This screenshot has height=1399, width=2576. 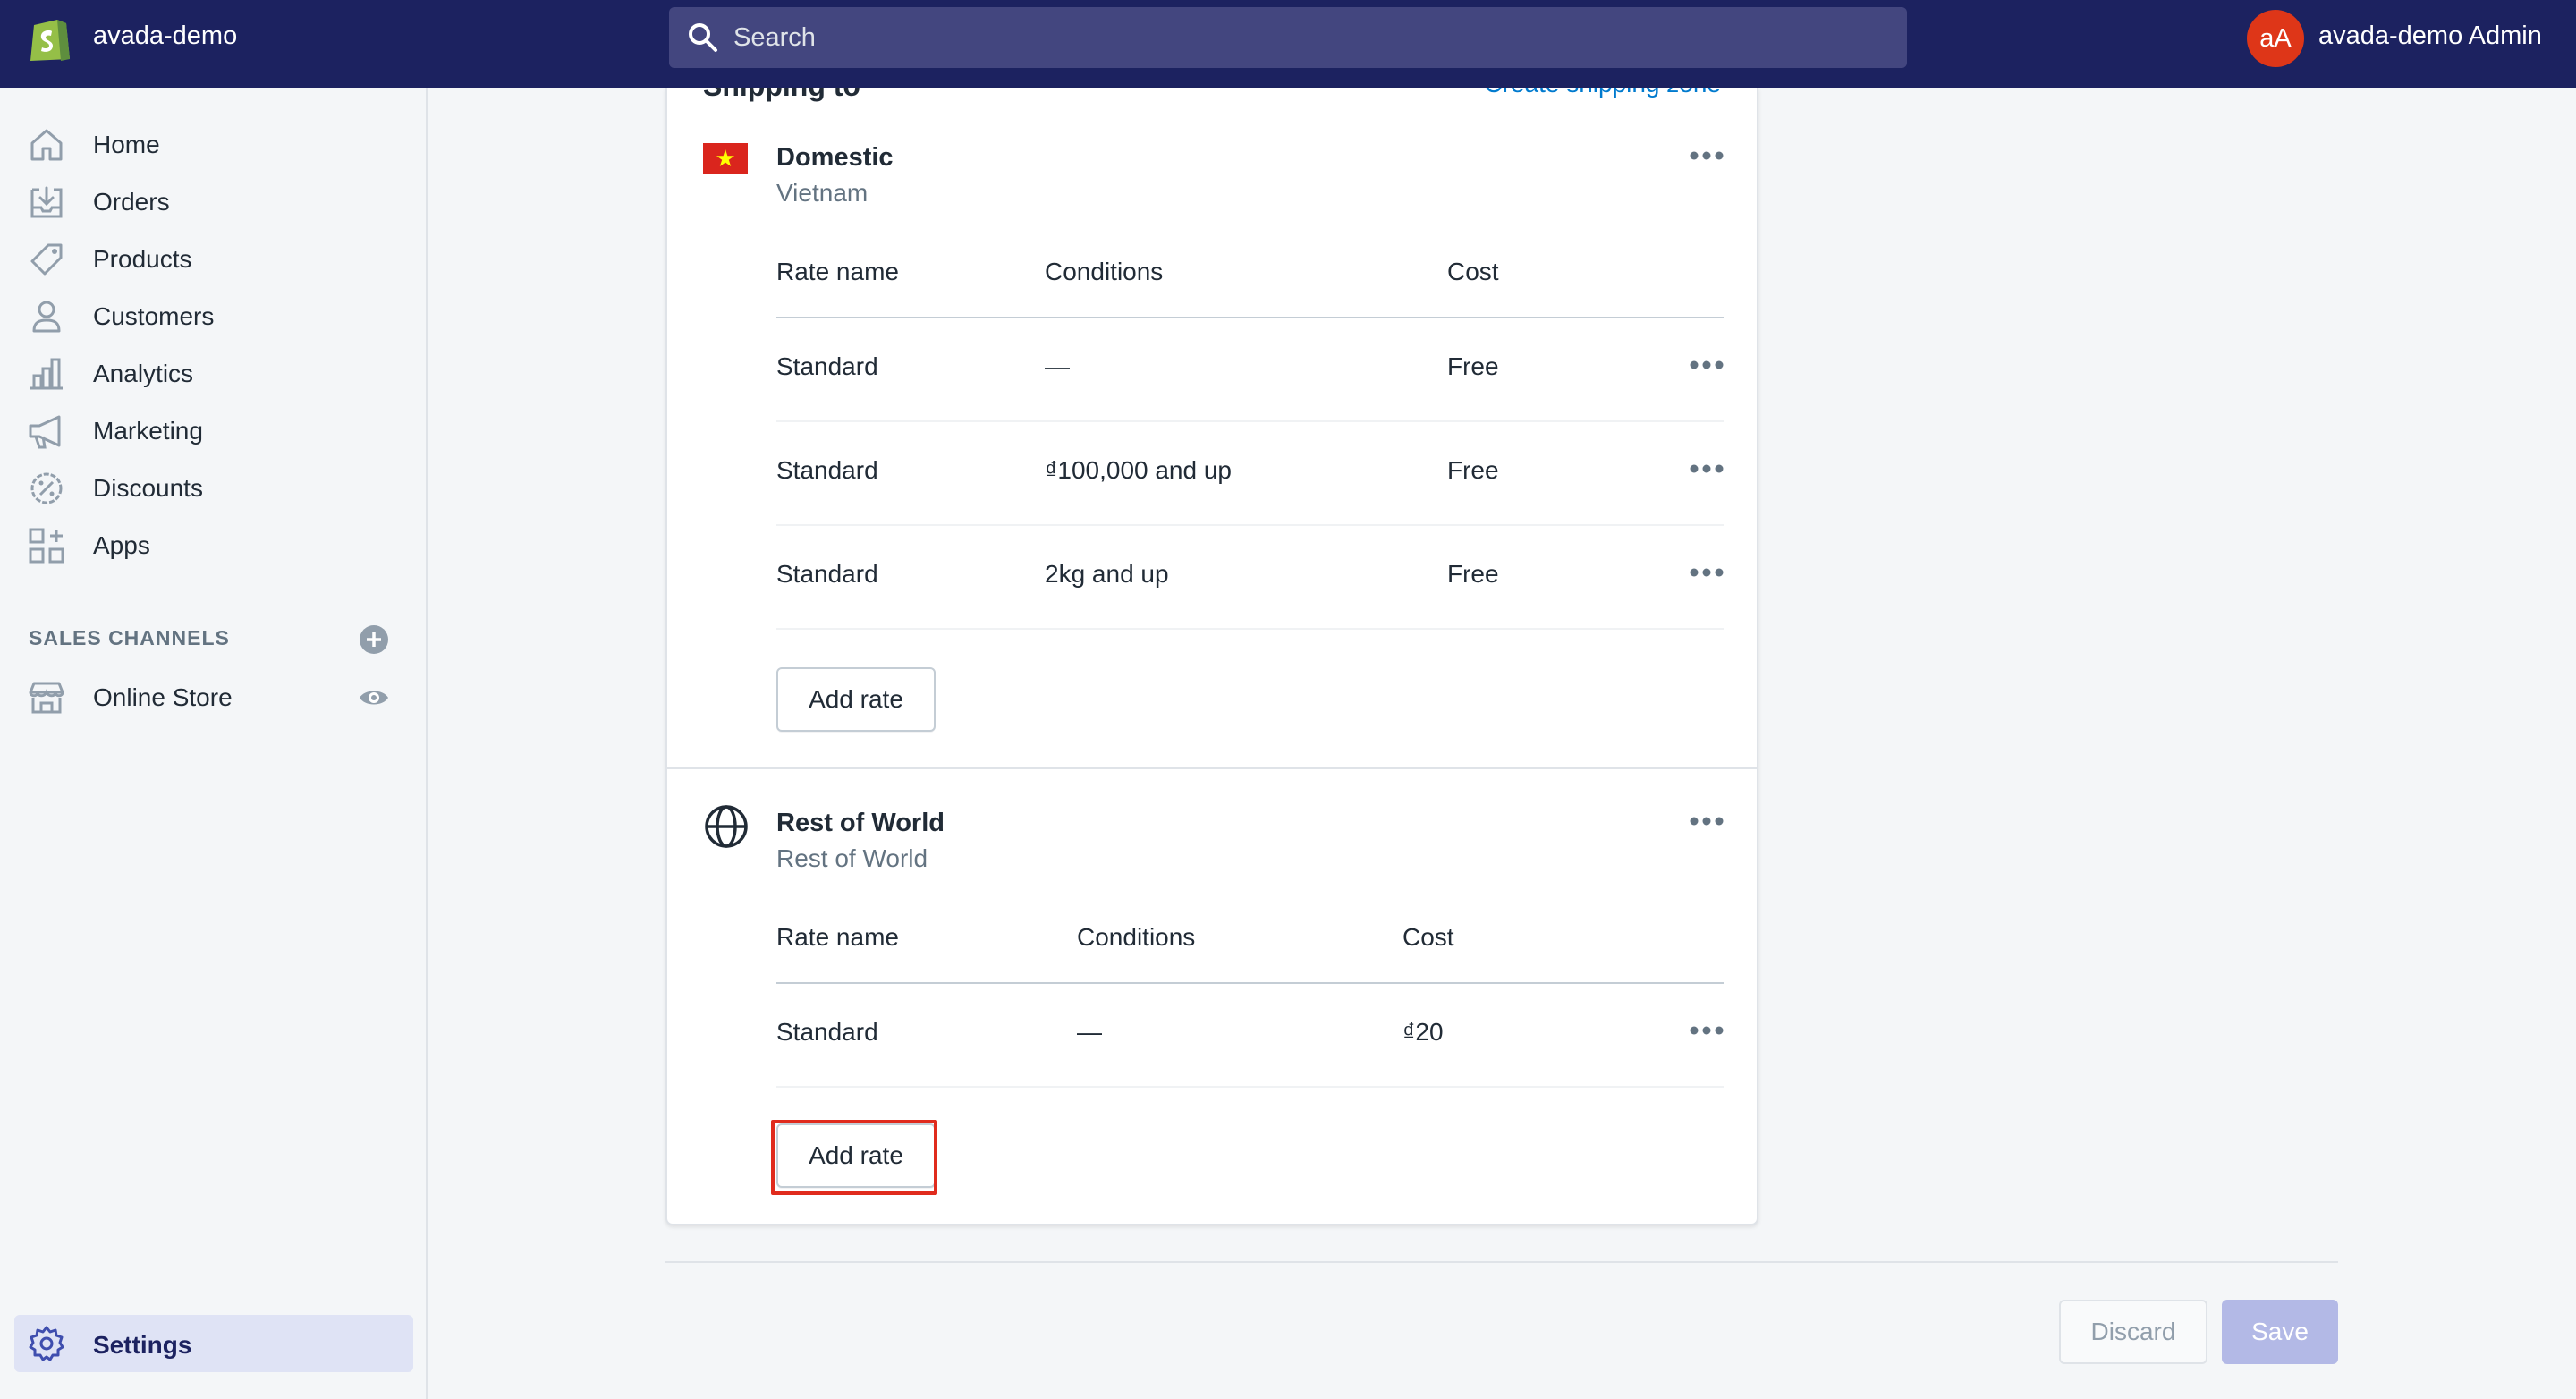 I want to click on rate-cost-cell: ₫20, so click(x=1423, y=1032).